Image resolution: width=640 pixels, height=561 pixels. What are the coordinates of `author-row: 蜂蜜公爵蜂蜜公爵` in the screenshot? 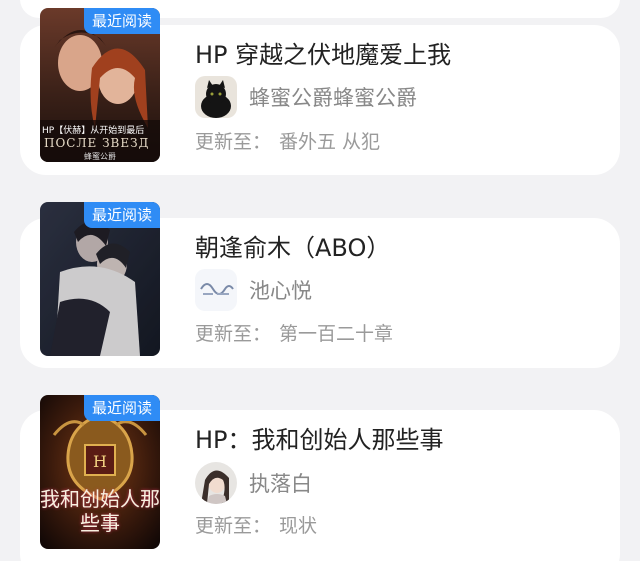 It's located at (306, 97).